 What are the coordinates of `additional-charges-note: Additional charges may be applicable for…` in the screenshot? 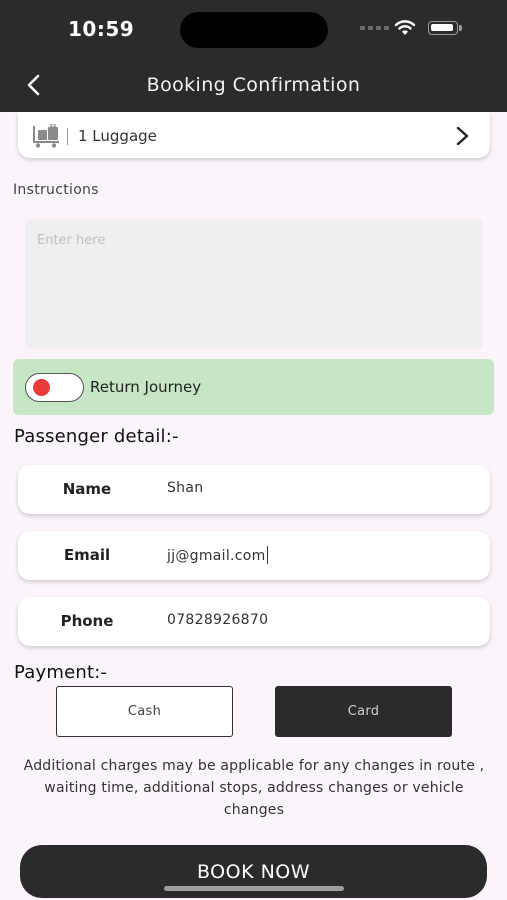 It's located at (254, 788).